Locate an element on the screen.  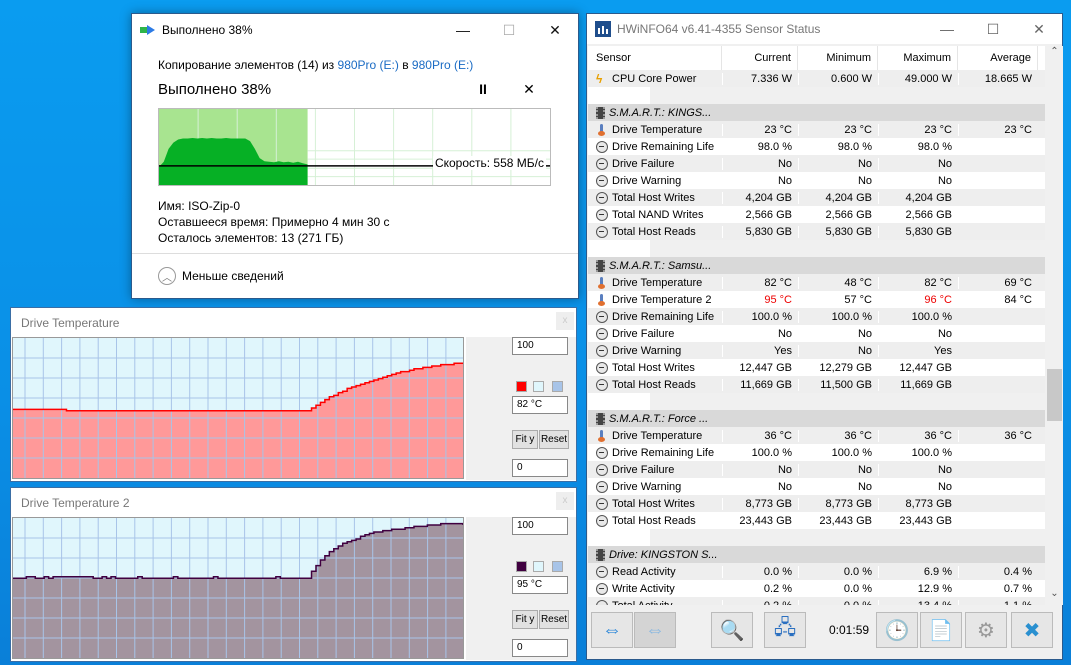
sensor-row: Drive Temperature 82 °C 48 °C 82 °C 69 °C is located at coordinates (816, 282).